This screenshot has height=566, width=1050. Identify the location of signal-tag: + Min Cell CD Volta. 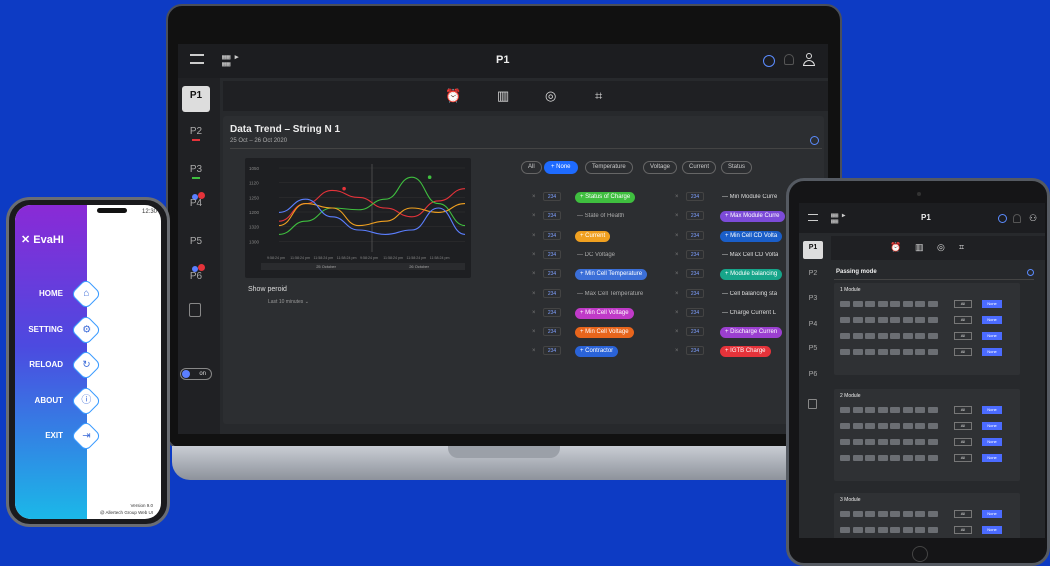
(751, 236).